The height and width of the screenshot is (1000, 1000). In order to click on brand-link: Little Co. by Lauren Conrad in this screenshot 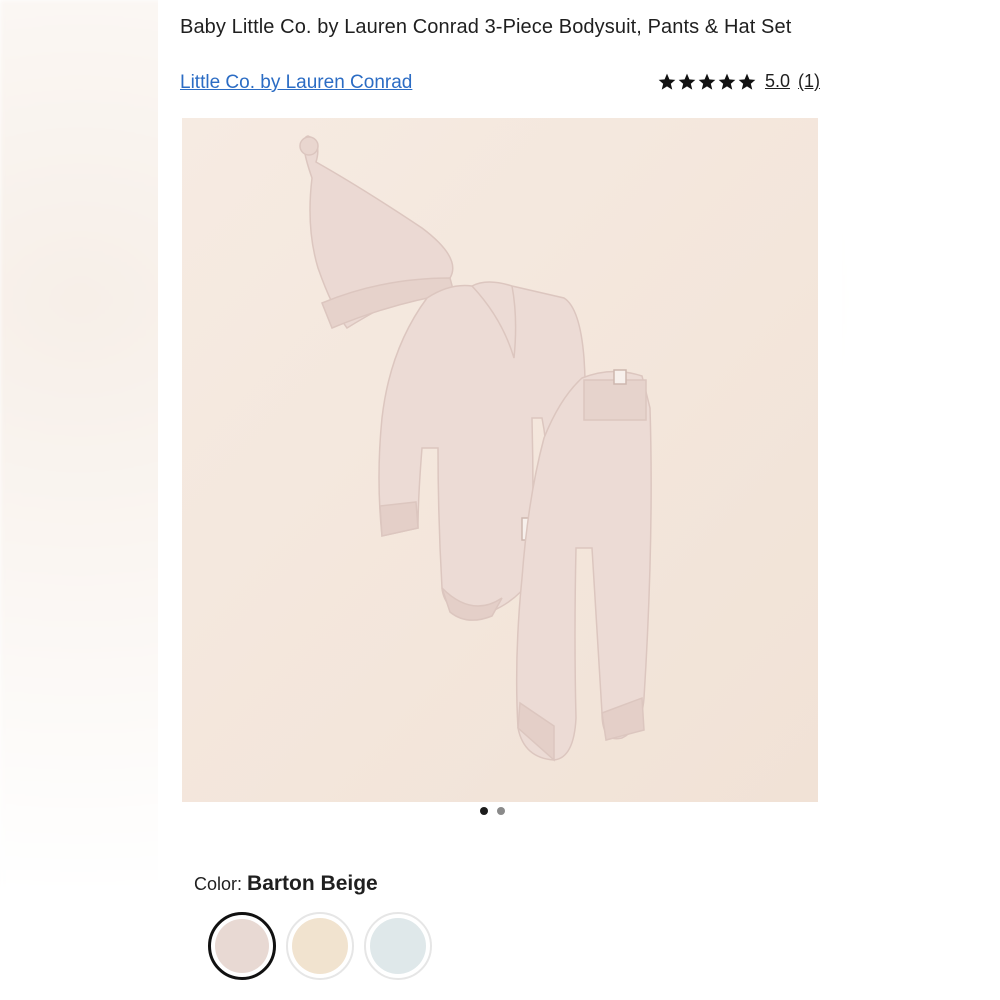, I will do `click(296, 83)`.